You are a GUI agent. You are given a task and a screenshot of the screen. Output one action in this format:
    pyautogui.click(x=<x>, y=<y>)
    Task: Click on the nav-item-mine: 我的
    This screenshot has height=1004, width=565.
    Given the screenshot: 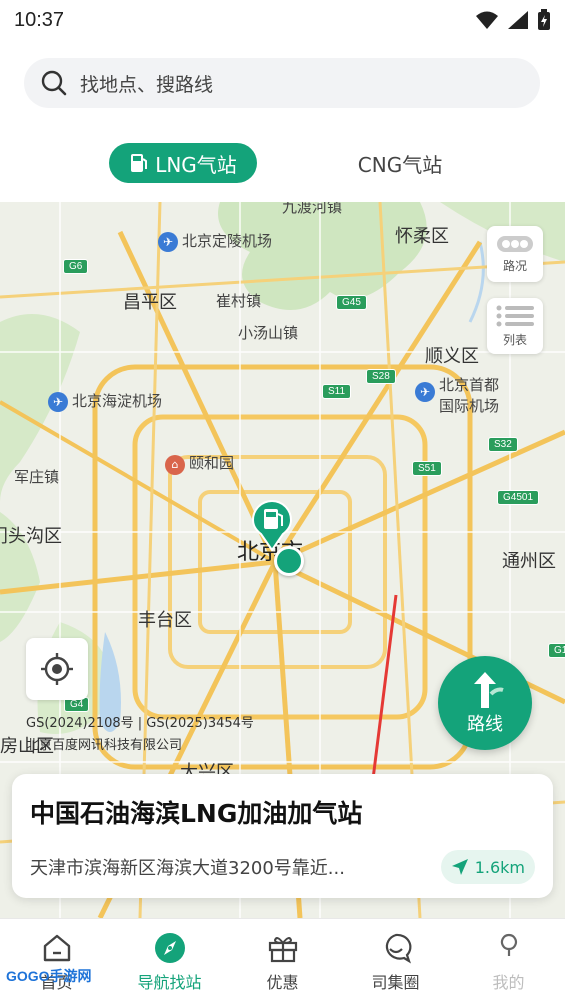 What is the action you would take?
    pyautogui.click(x=508, y=961)
    